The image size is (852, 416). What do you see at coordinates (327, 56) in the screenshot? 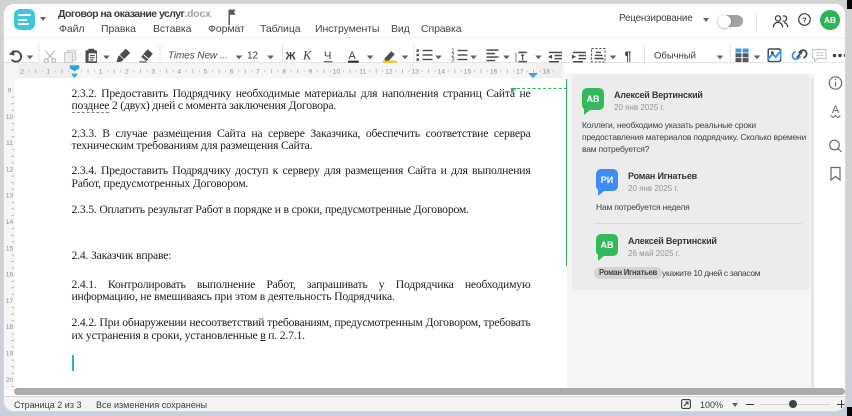
I see `svg-text: Ч` at bounding box center [327, 56].